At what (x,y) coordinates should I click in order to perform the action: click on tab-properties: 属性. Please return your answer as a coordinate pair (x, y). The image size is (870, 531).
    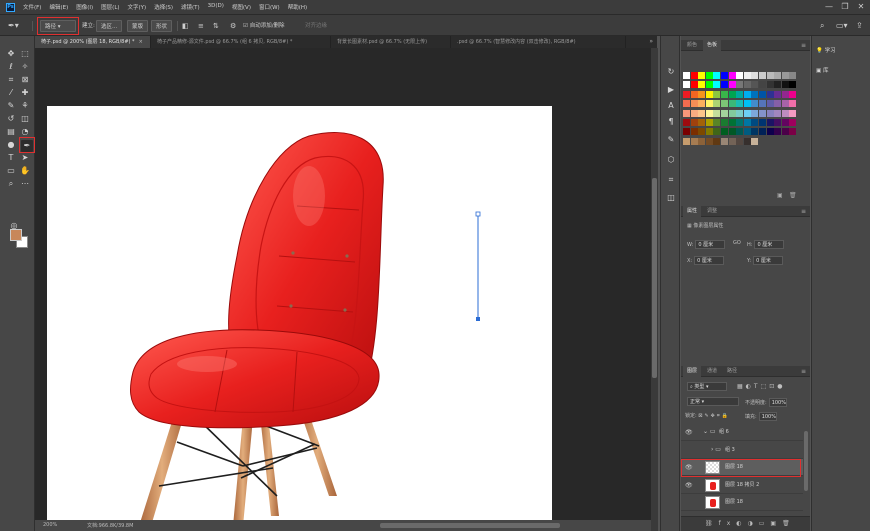
    Looking at the image, I should click on (692, 211).